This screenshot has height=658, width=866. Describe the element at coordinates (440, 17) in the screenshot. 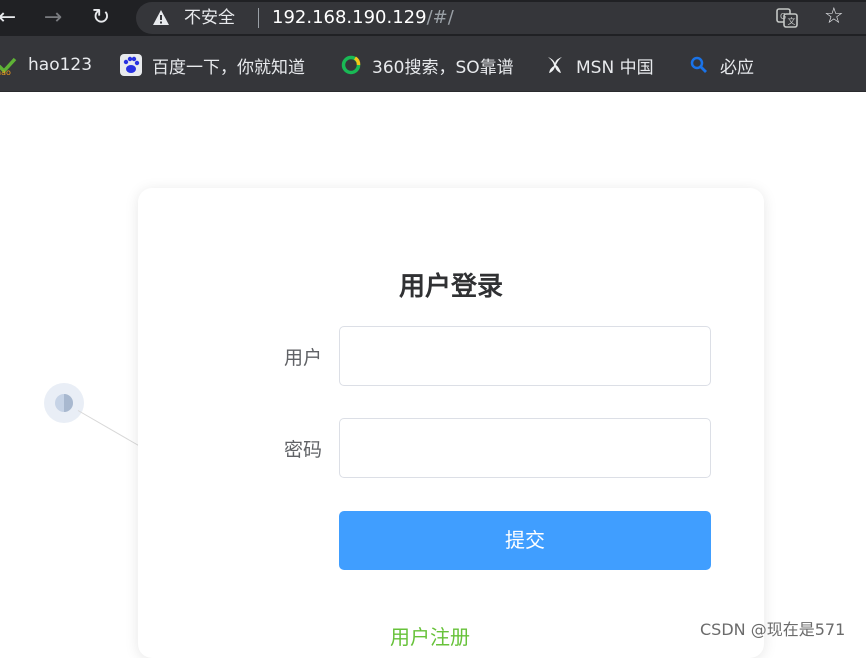

I see `url-path: /#/` at that location.